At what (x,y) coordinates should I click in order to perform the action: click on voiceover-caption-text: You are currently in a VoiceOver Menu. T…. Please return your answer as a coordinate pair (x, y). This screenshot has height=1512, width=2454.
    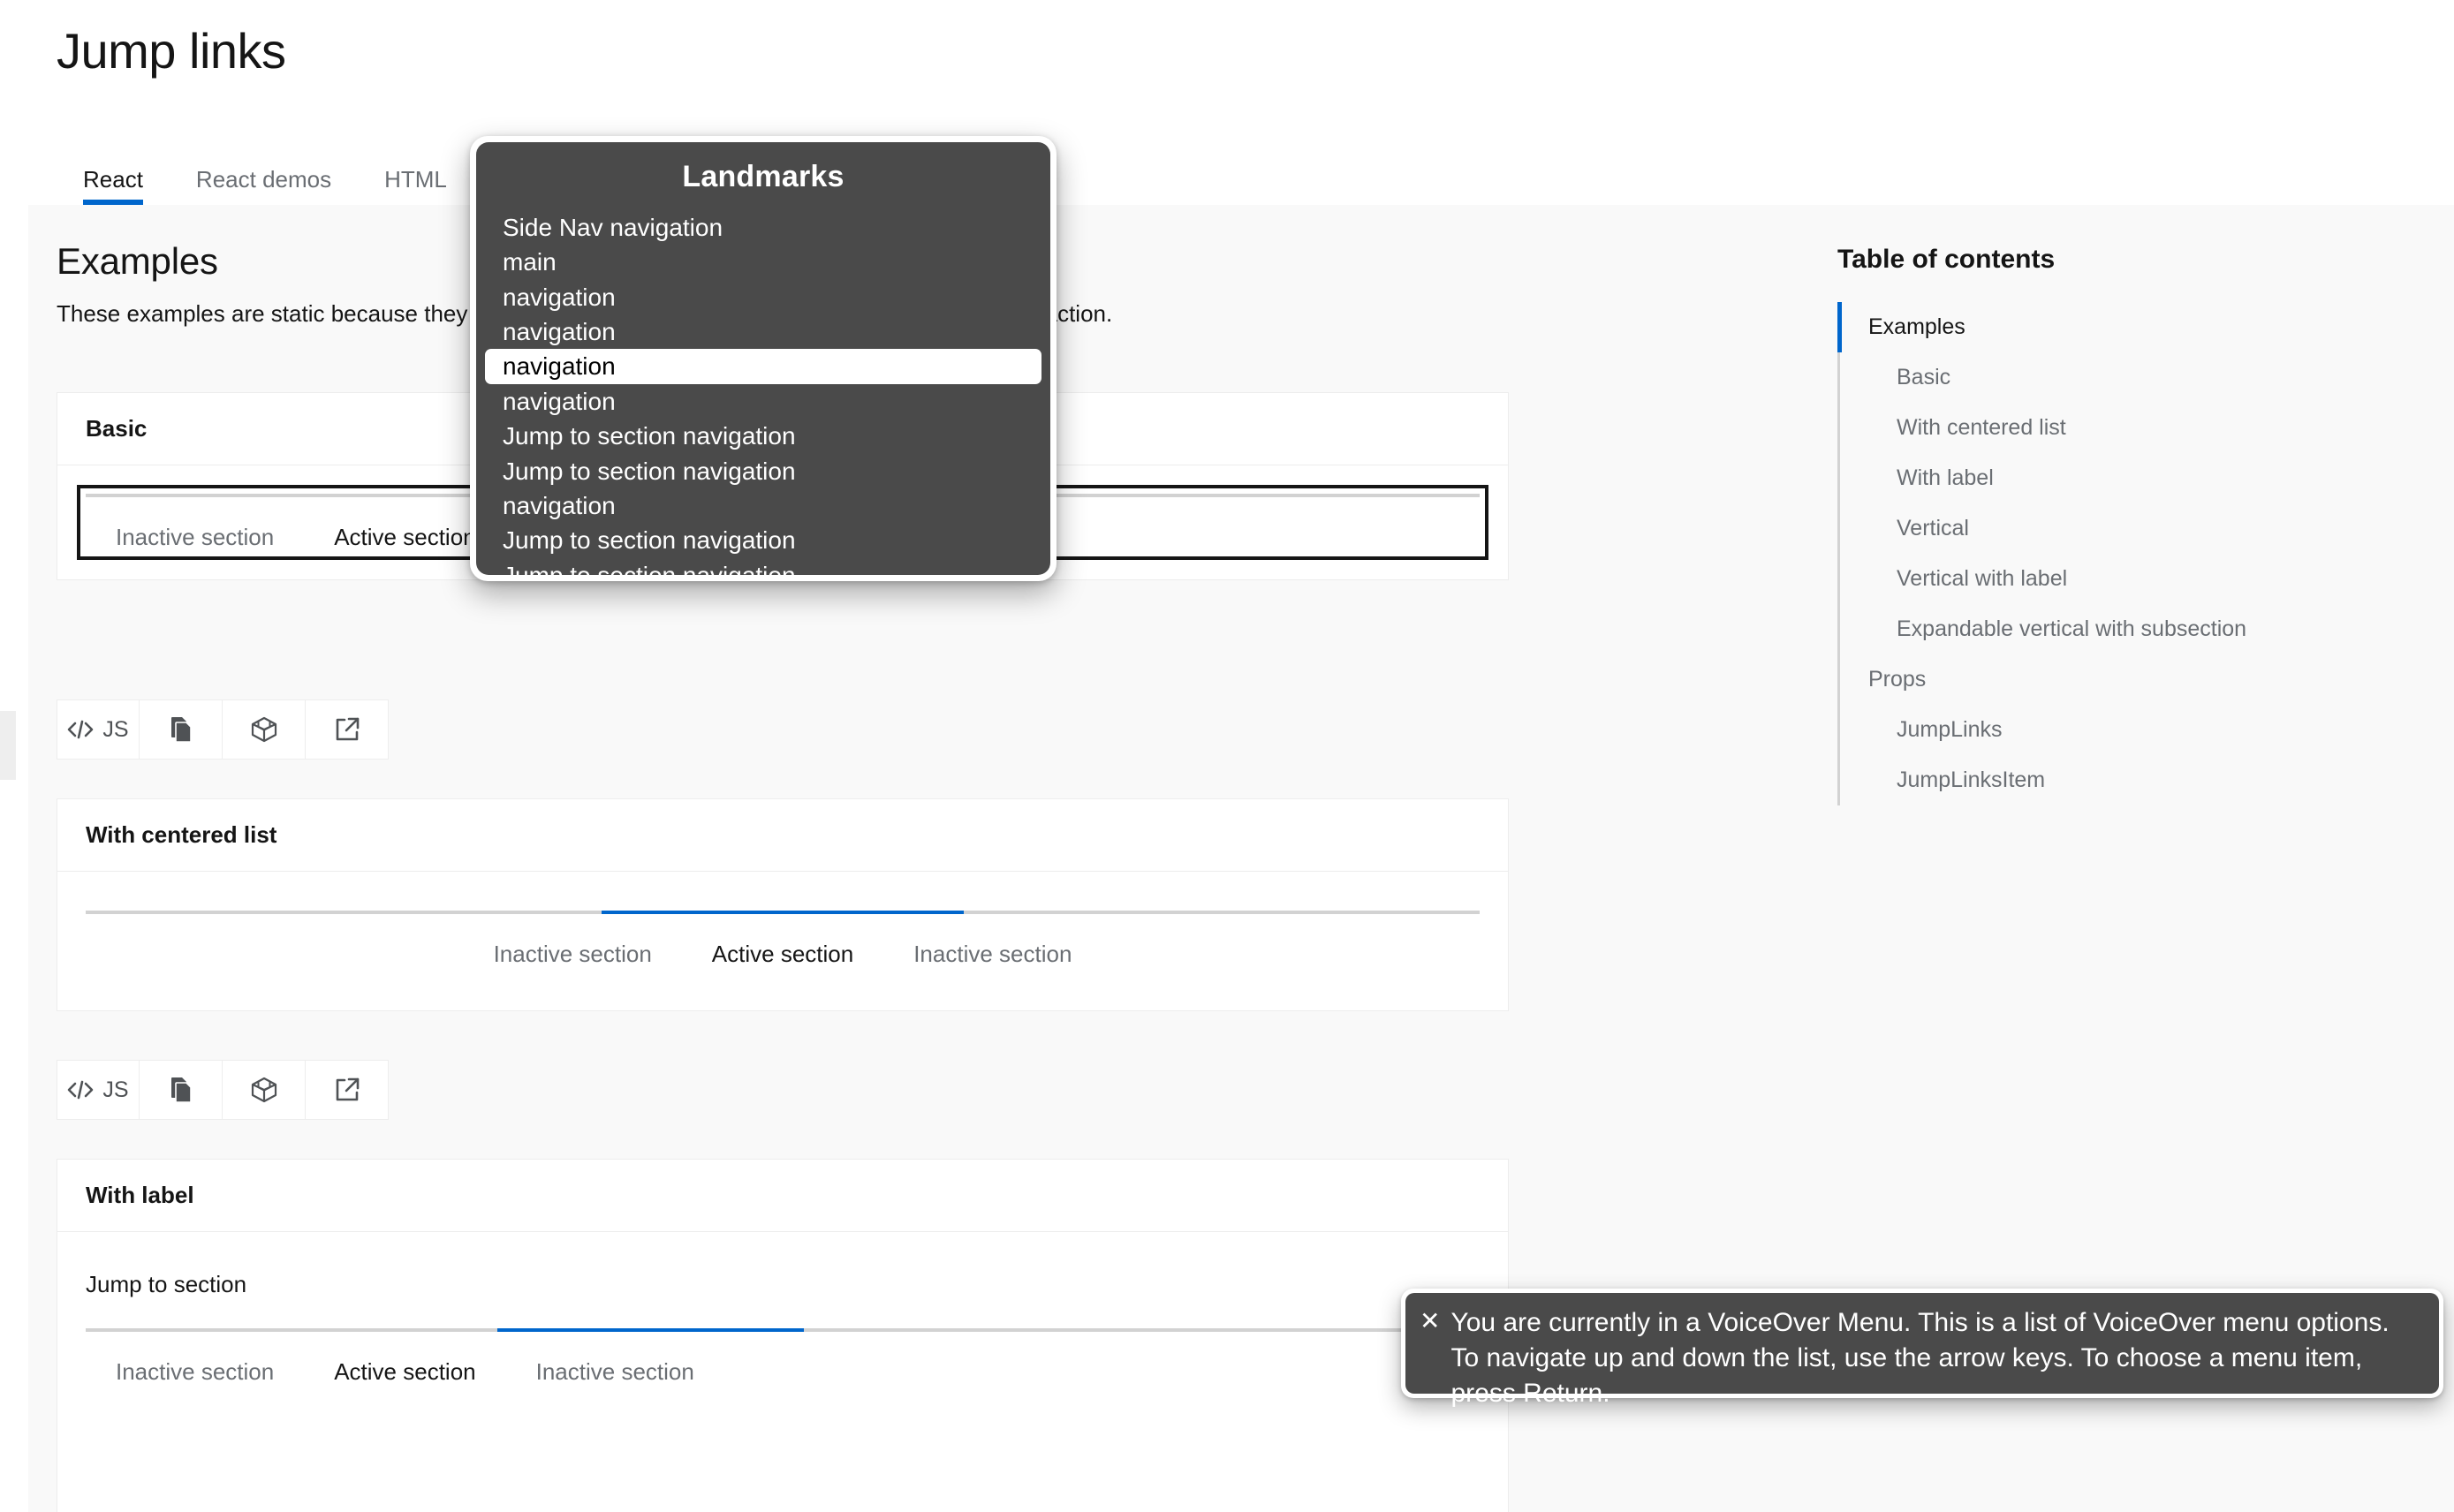
    Looking at the image, I should click on (1920, 1358).